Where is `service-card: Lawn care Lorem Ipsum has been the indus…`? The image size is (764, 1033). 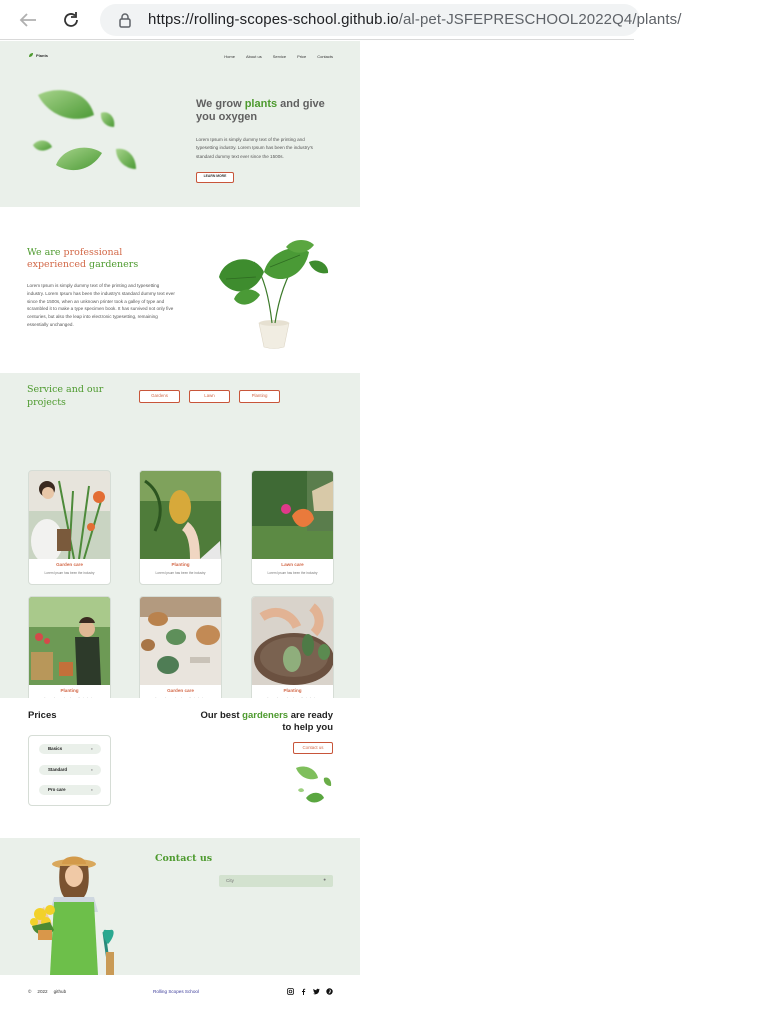 service-card: Lawn care Lorem Ipsum has been the indus… is located at coordinates (292, 527).